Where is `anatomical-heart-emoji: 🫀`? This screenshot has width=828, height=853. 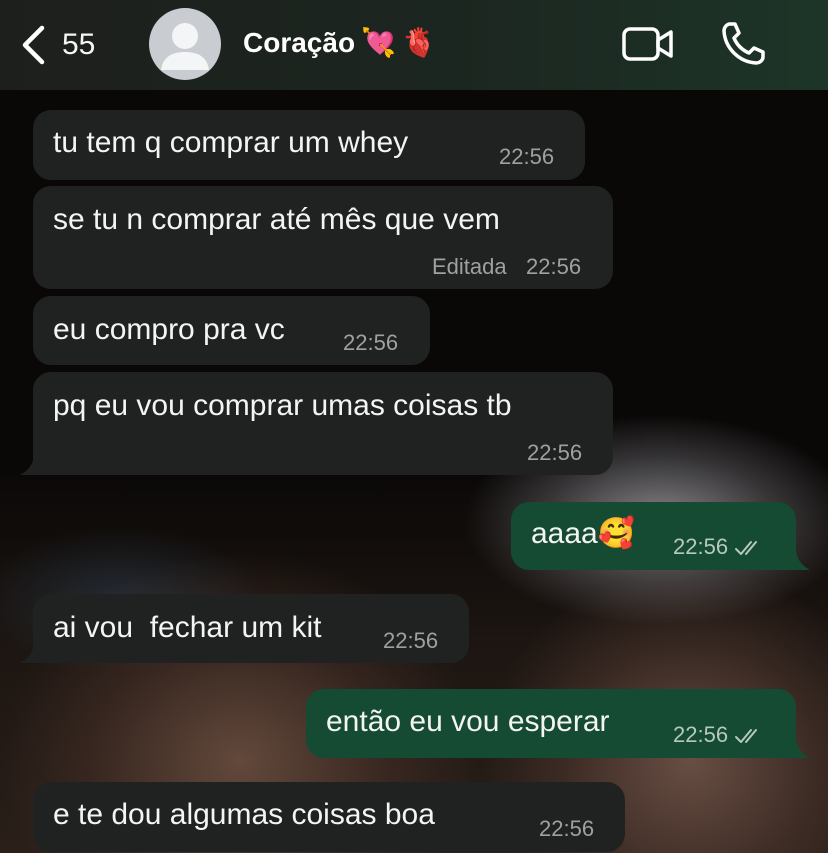 anatomical-heart-emoji: 🫀 is located at coordinates (419, 42).